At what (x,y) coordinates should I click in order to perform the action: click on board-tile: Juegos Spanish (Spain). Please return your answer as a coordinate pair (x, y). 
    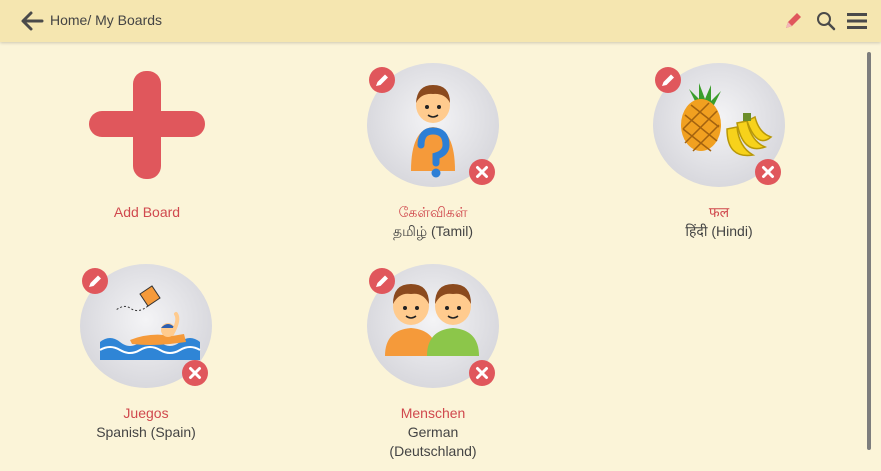
    Looking at the image, I should click on (146, 353).